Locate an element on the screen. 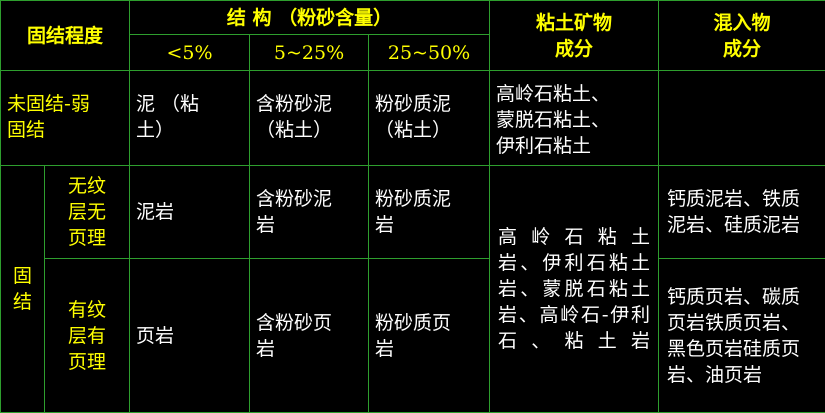 The height and width of the screenshot is (413, 825). header-range-25-50: 25~50% is located at coordinates (429, 52).